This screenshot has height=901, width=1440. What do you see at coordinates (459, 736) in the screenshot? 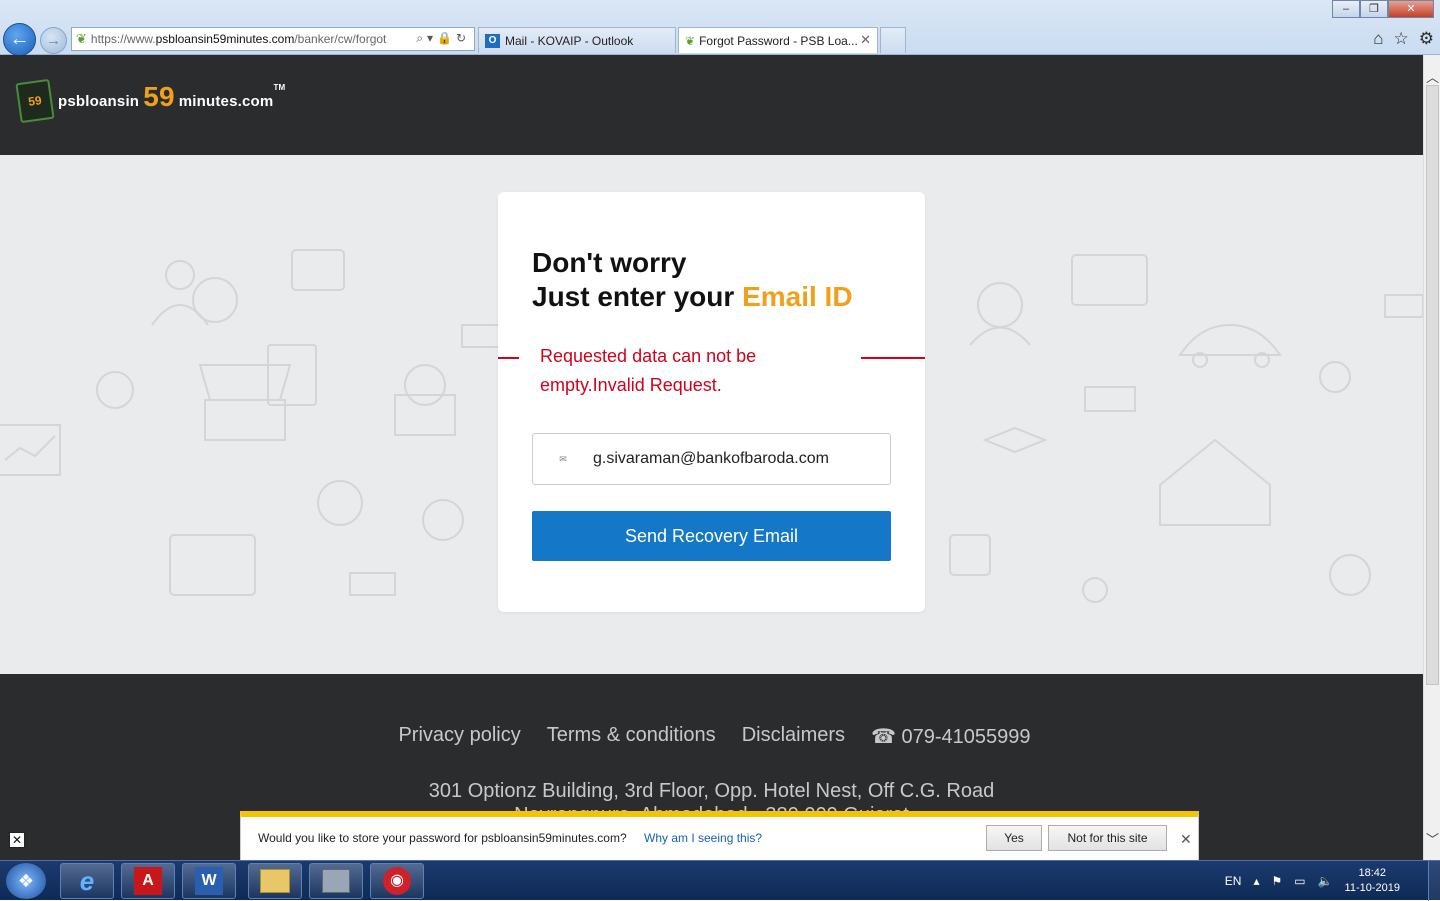
I see `footer-link-privacy: Privacy policy` at bounding box center [459, 736].